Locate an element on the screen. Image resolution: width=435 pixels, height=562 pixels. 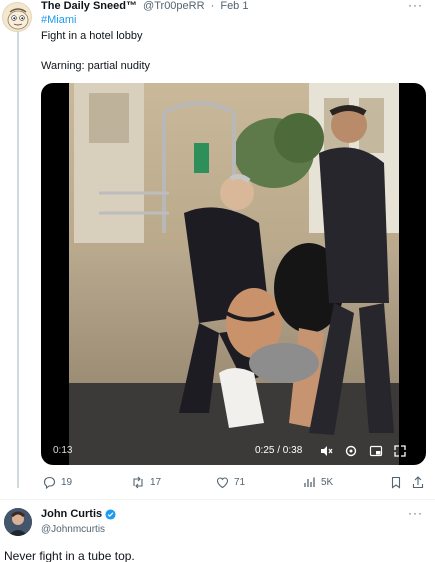
video-time: 0:25 / 0:38 is located at coordinates (279, 450).